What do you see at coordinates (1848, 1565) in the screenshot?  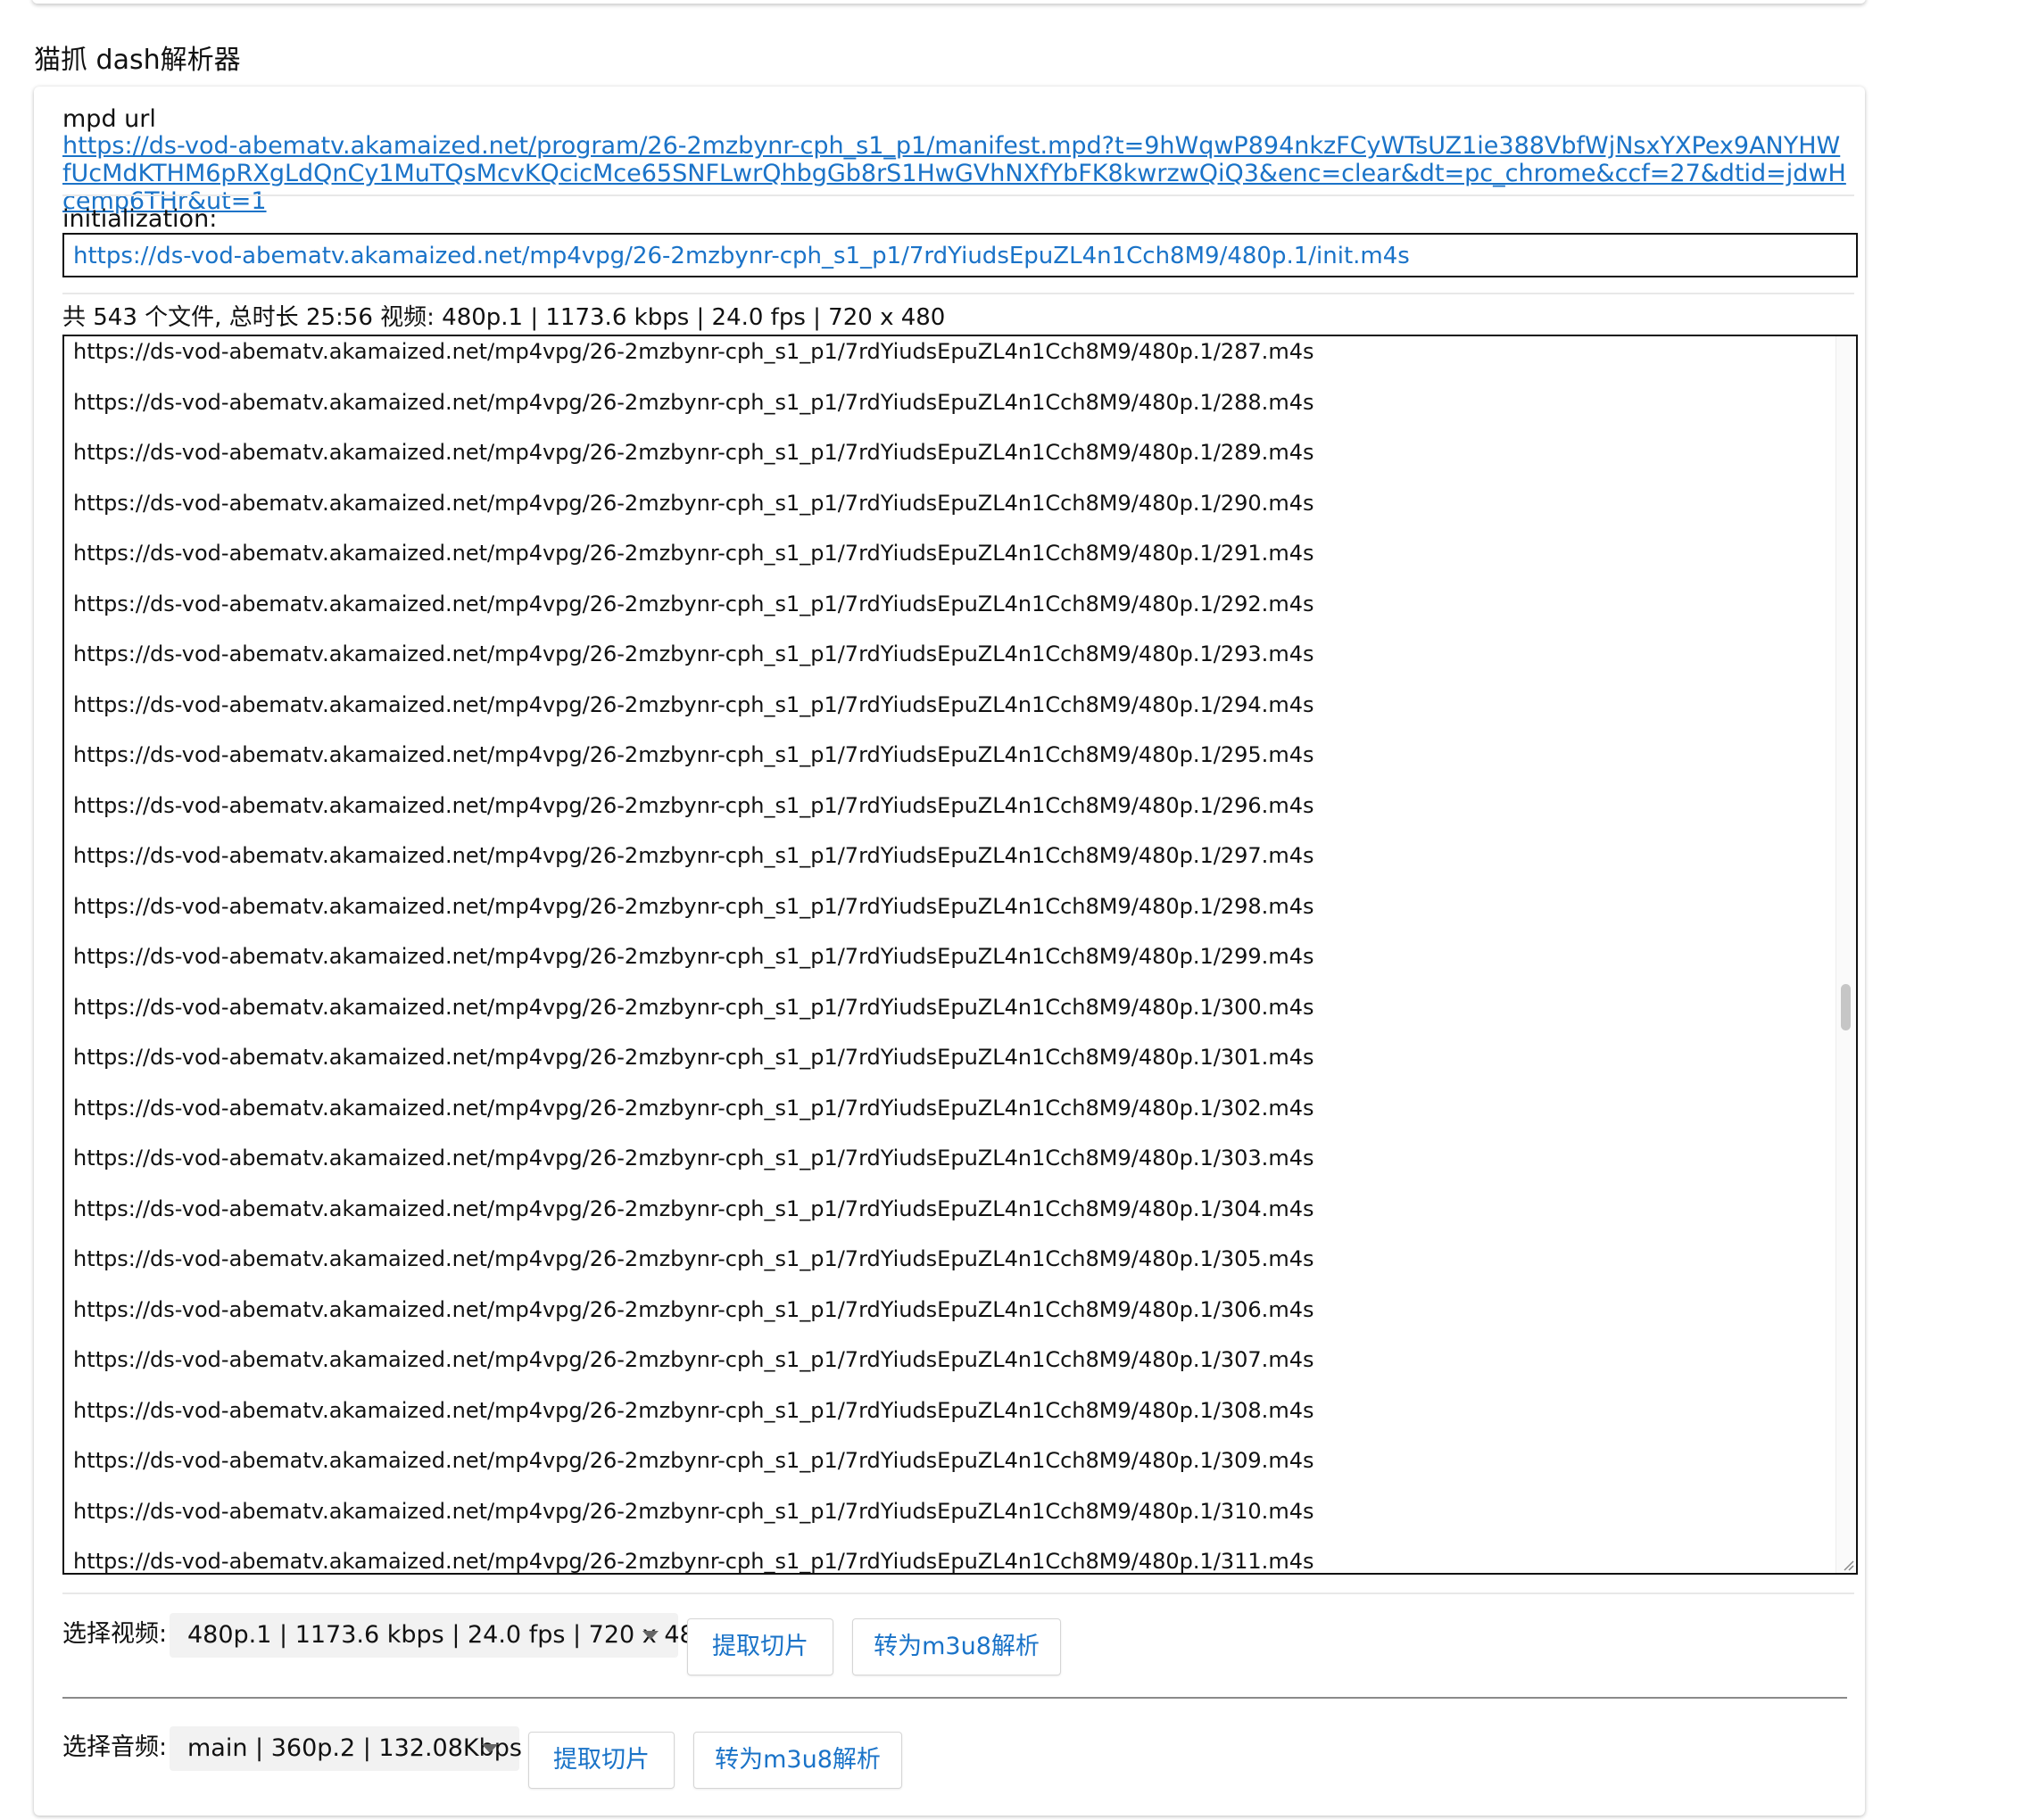 I see `resize-grip-icon` at bounding box center [1848, 1565].